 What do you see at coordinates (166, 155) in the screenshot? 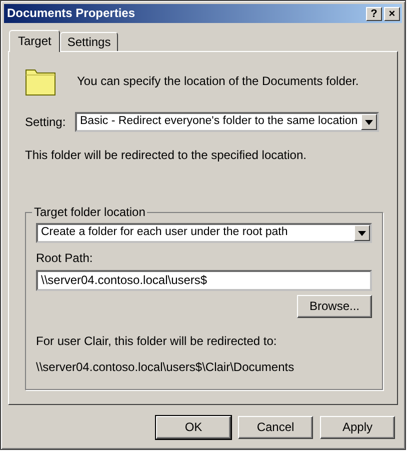
I see `info-text: This folder will be redirected to the specified location.` at bounding box center [166, 155].